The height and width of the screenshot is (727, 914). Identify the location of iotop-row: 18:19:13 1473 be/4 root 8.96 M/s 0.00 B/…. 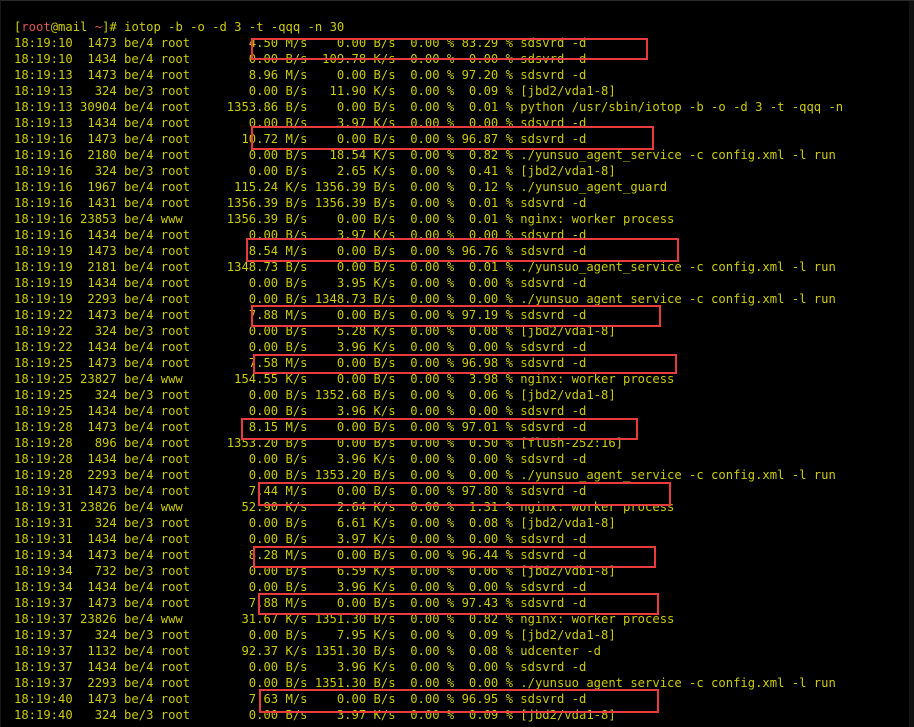
(300, 75).